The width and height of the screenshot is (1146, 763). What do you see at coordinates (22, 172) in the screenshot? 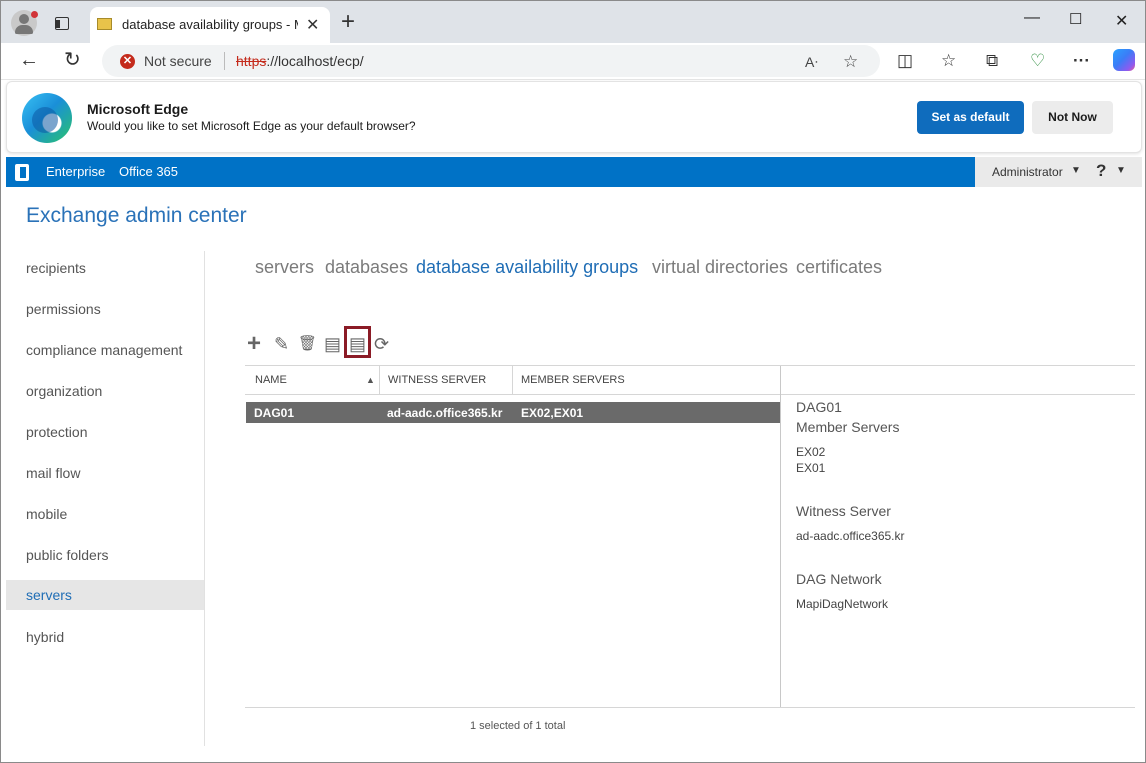
I see `office-logo-icon` at bounding box center [22, 172].